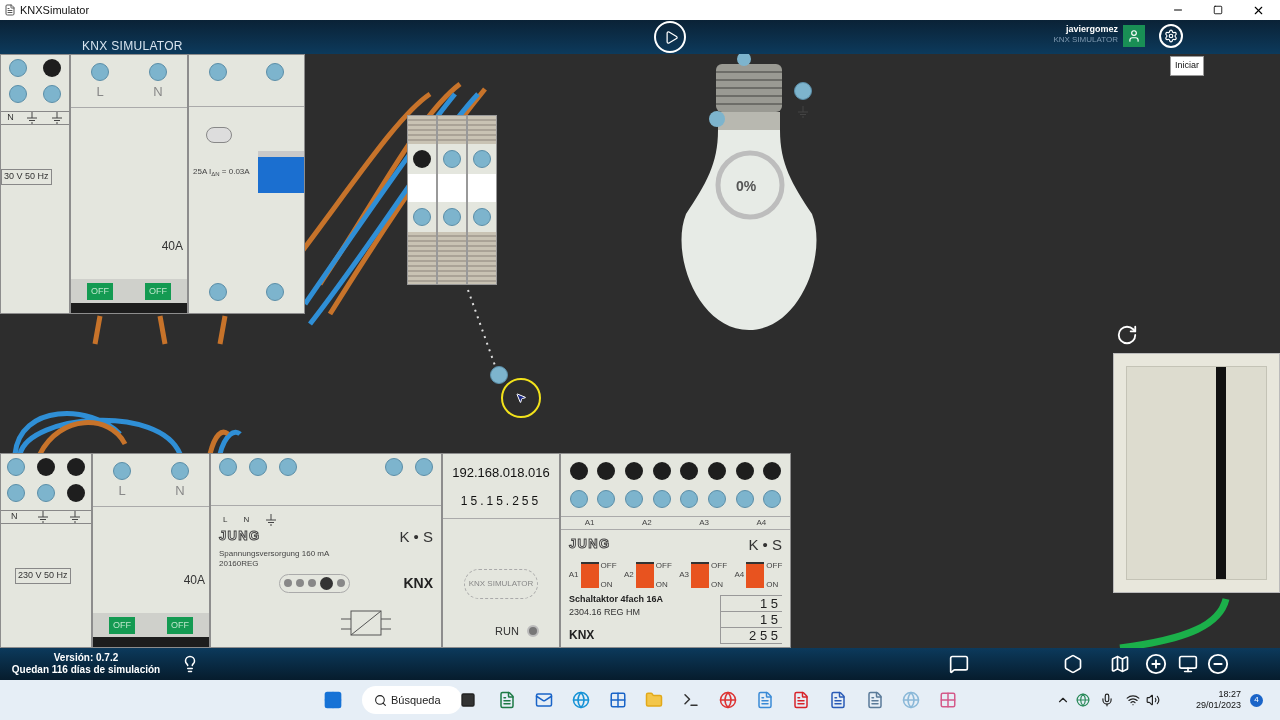  Describe the element at coordinates (1091, 30) in the screenshot. I see `user-name: javiergomez` at that location.